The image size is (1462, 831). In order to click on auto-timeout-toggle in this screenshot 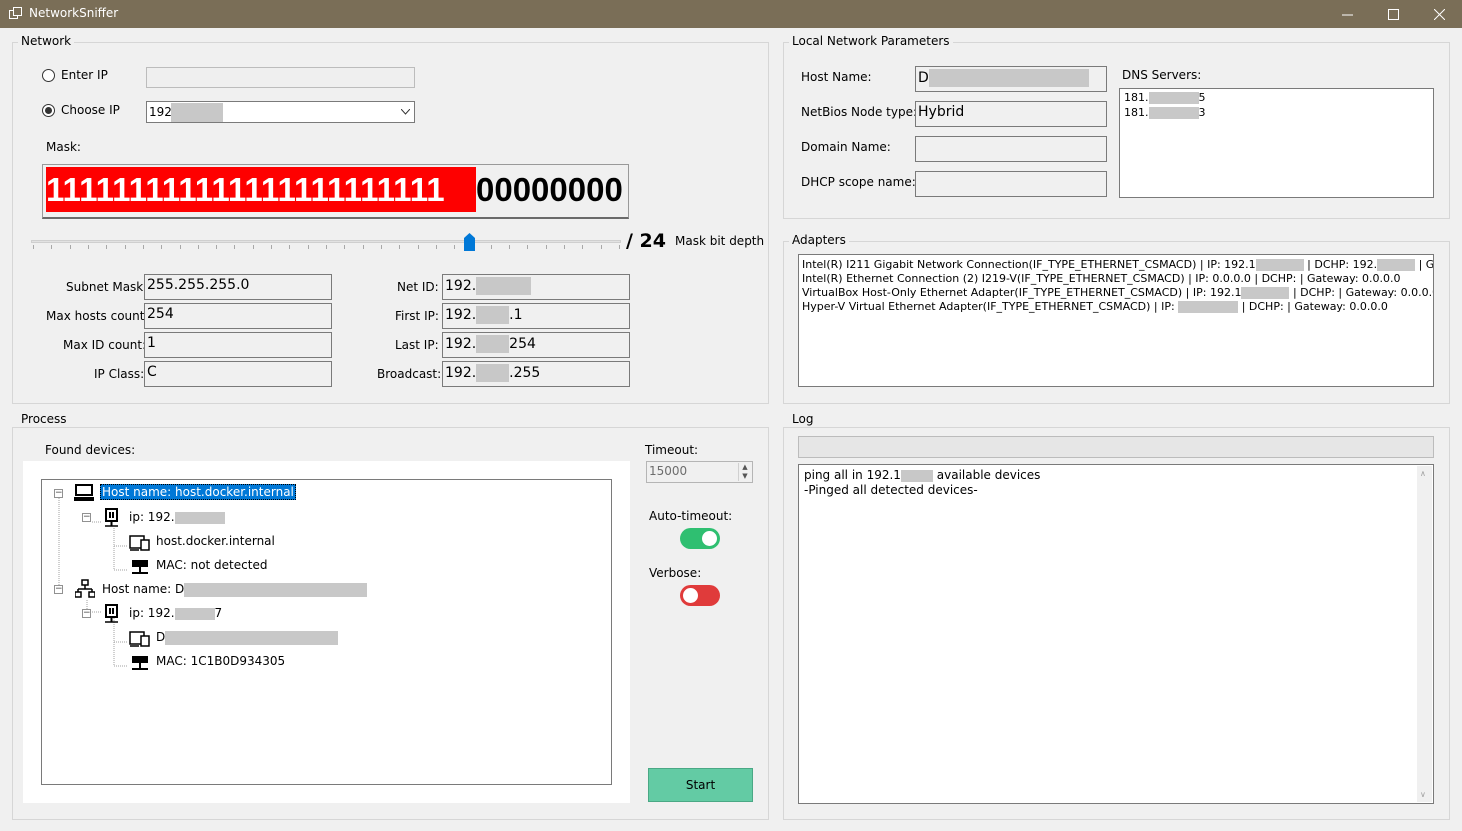, I will do `click(700, 538)`.